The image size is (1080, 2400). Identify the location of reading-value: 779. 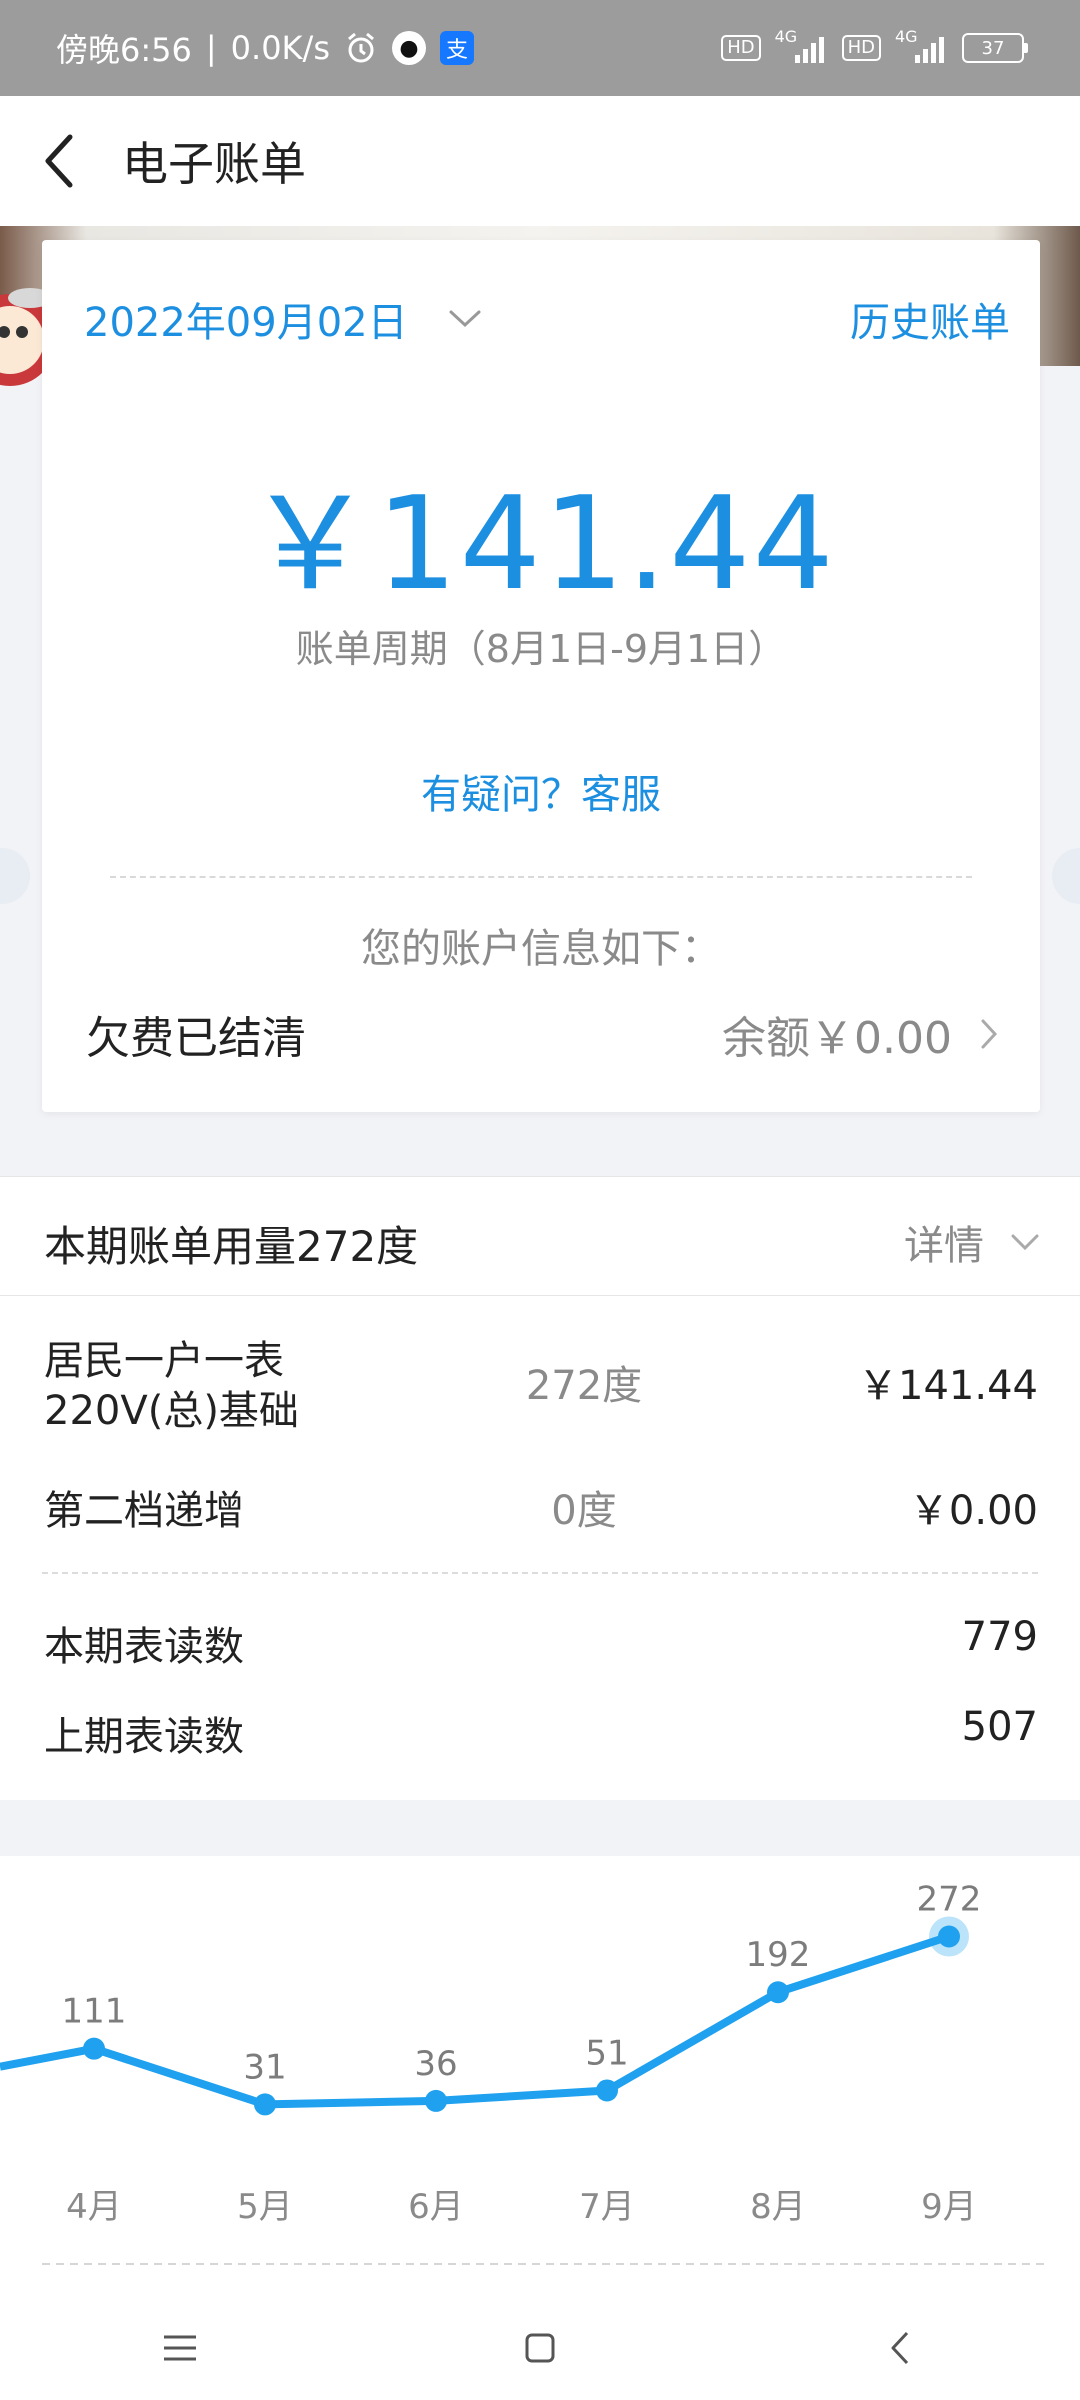
(999, 1637).